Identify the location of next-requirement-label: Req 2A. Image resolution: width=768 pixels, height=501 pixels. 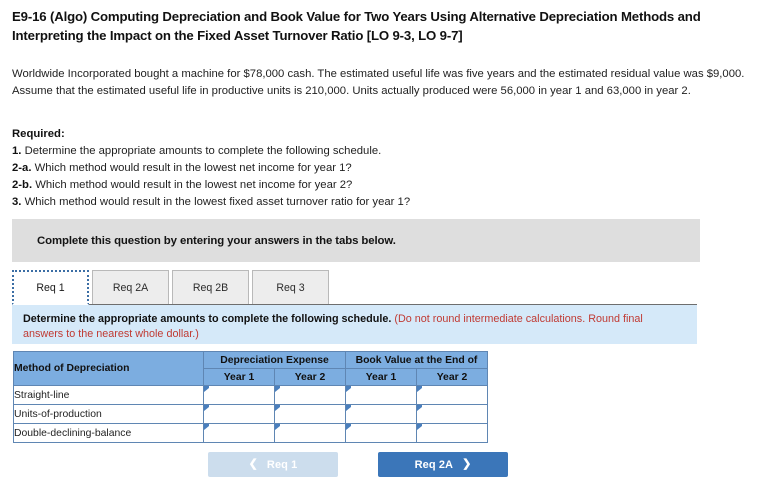
(434, 464).